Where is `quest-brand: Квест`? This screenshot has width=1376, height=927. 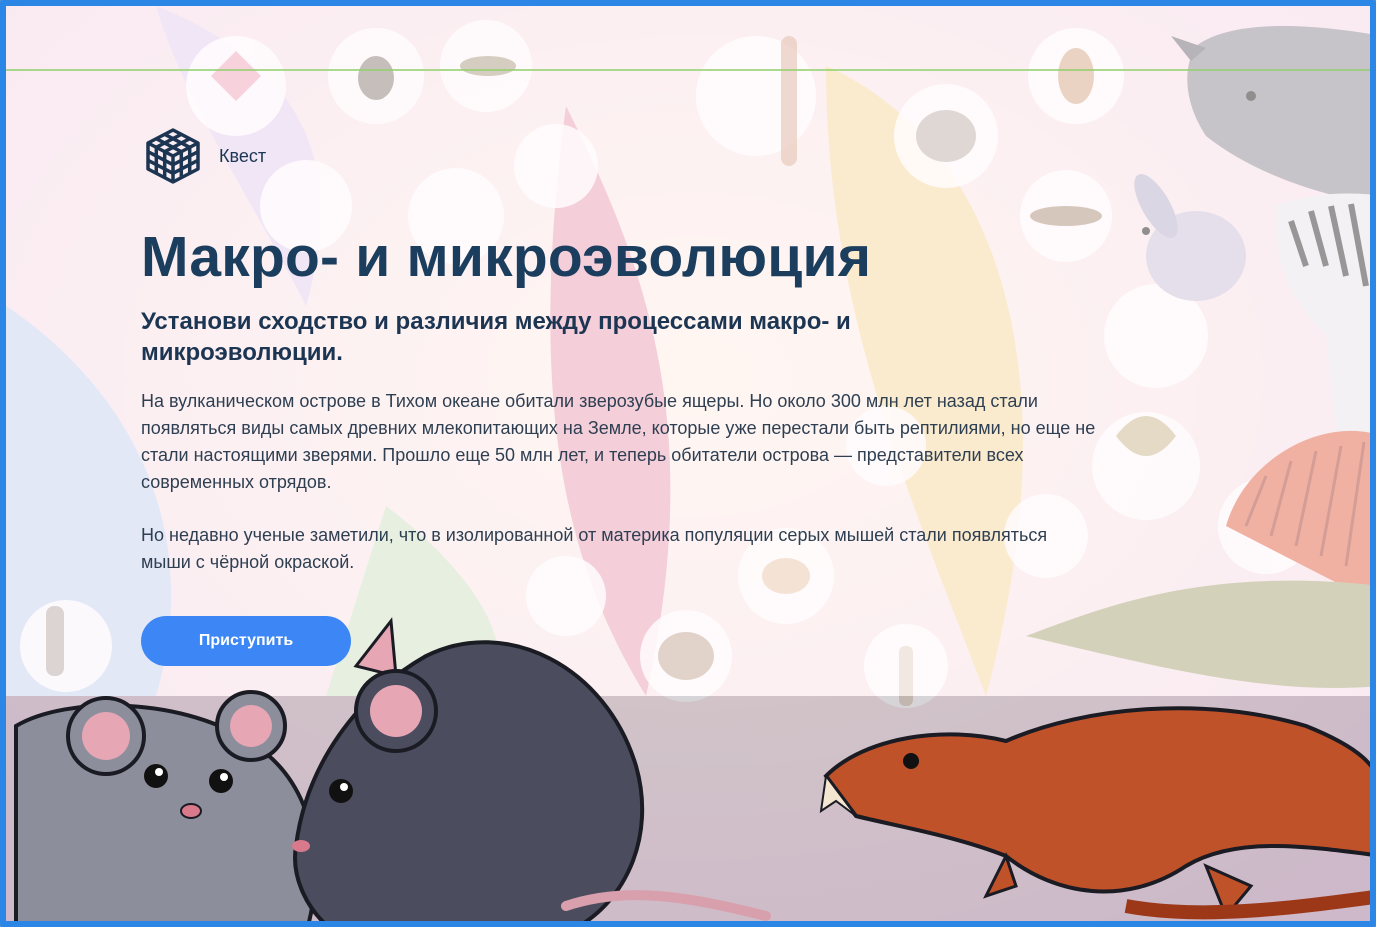 quest-brand: Квест is located at coordinates (631, 156).